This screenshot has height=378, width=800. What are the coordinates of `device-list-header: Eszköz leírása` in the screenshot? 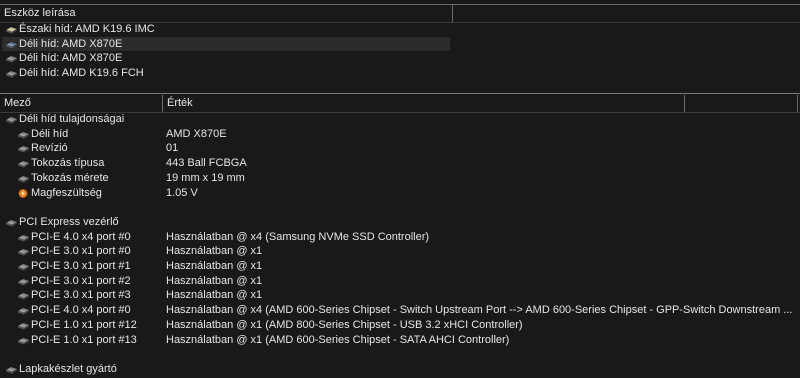 It's located at (400, 13).